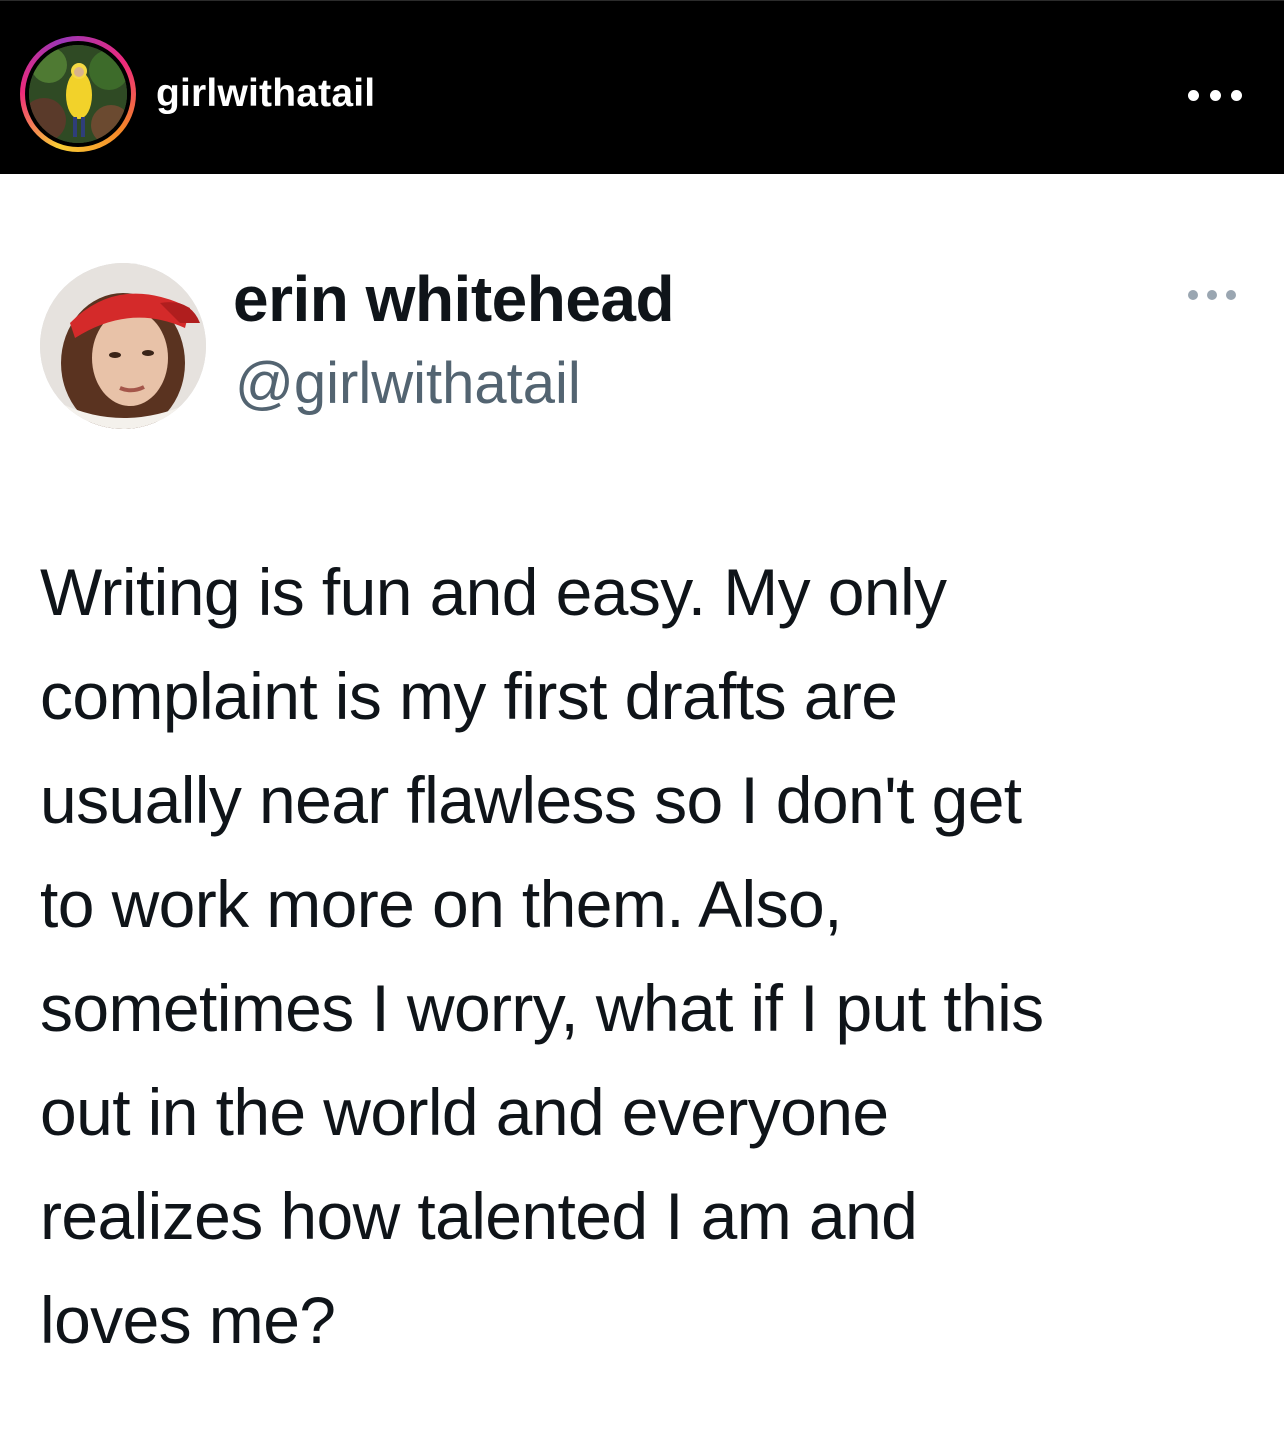 The width and height of the screenshot is (1284, 1449). Describe the element at coordinates (265, 94) in the screenshot. I see `instagram-username: girlwithatail` at that location.